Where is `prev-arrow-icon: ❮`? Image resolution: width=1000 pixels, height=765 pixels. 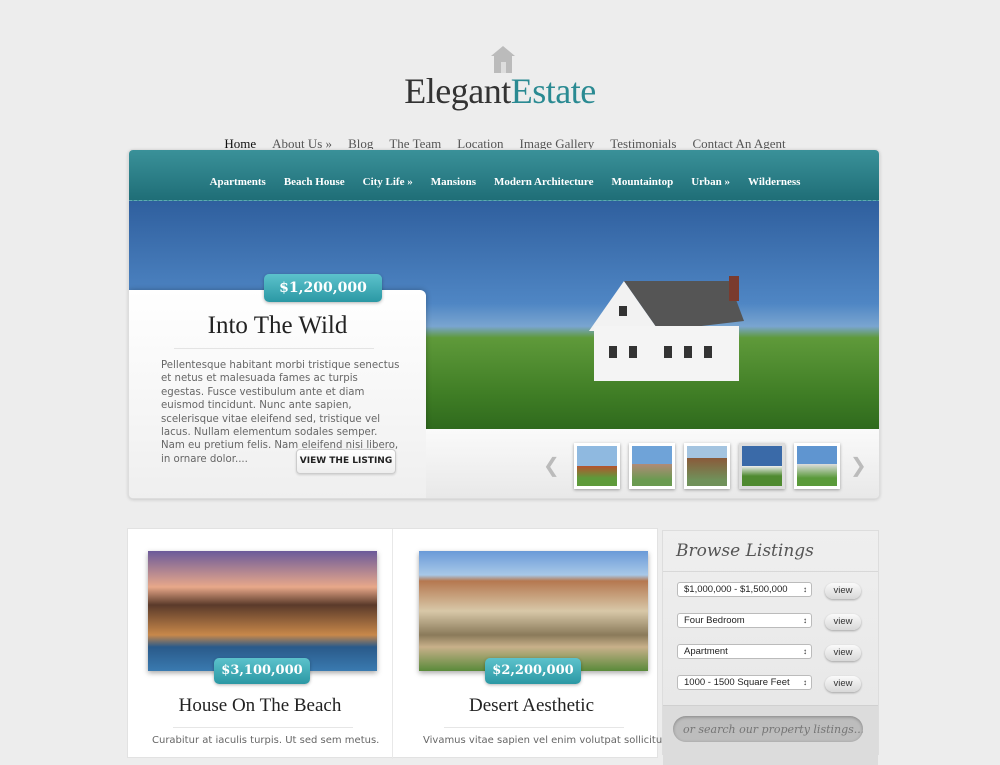 prev-arrow-icon: ❮ is located at coordinates (551, 465).